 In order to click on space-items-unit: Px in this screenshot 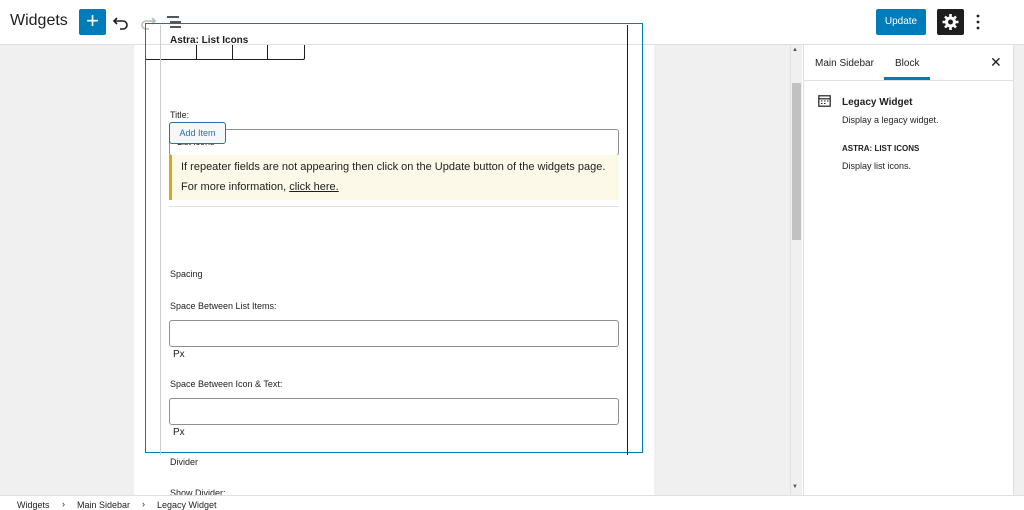, I will do `click(179, 354)`.